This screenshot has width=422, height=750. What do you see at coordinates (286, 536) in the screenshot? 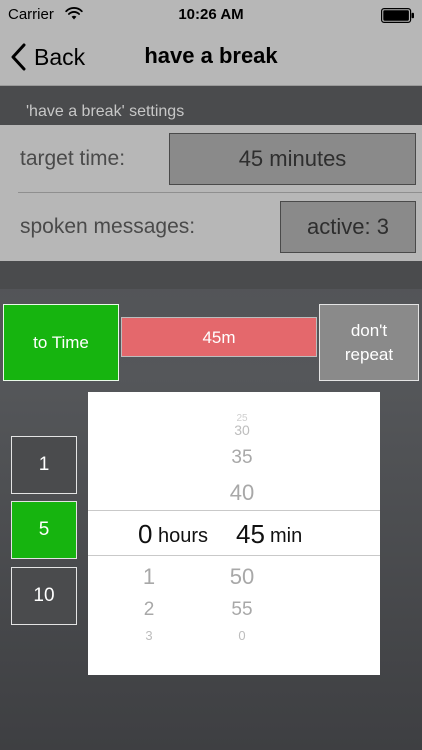
I see `picker-minutes-unit: min` at bounding box center [286, 536].